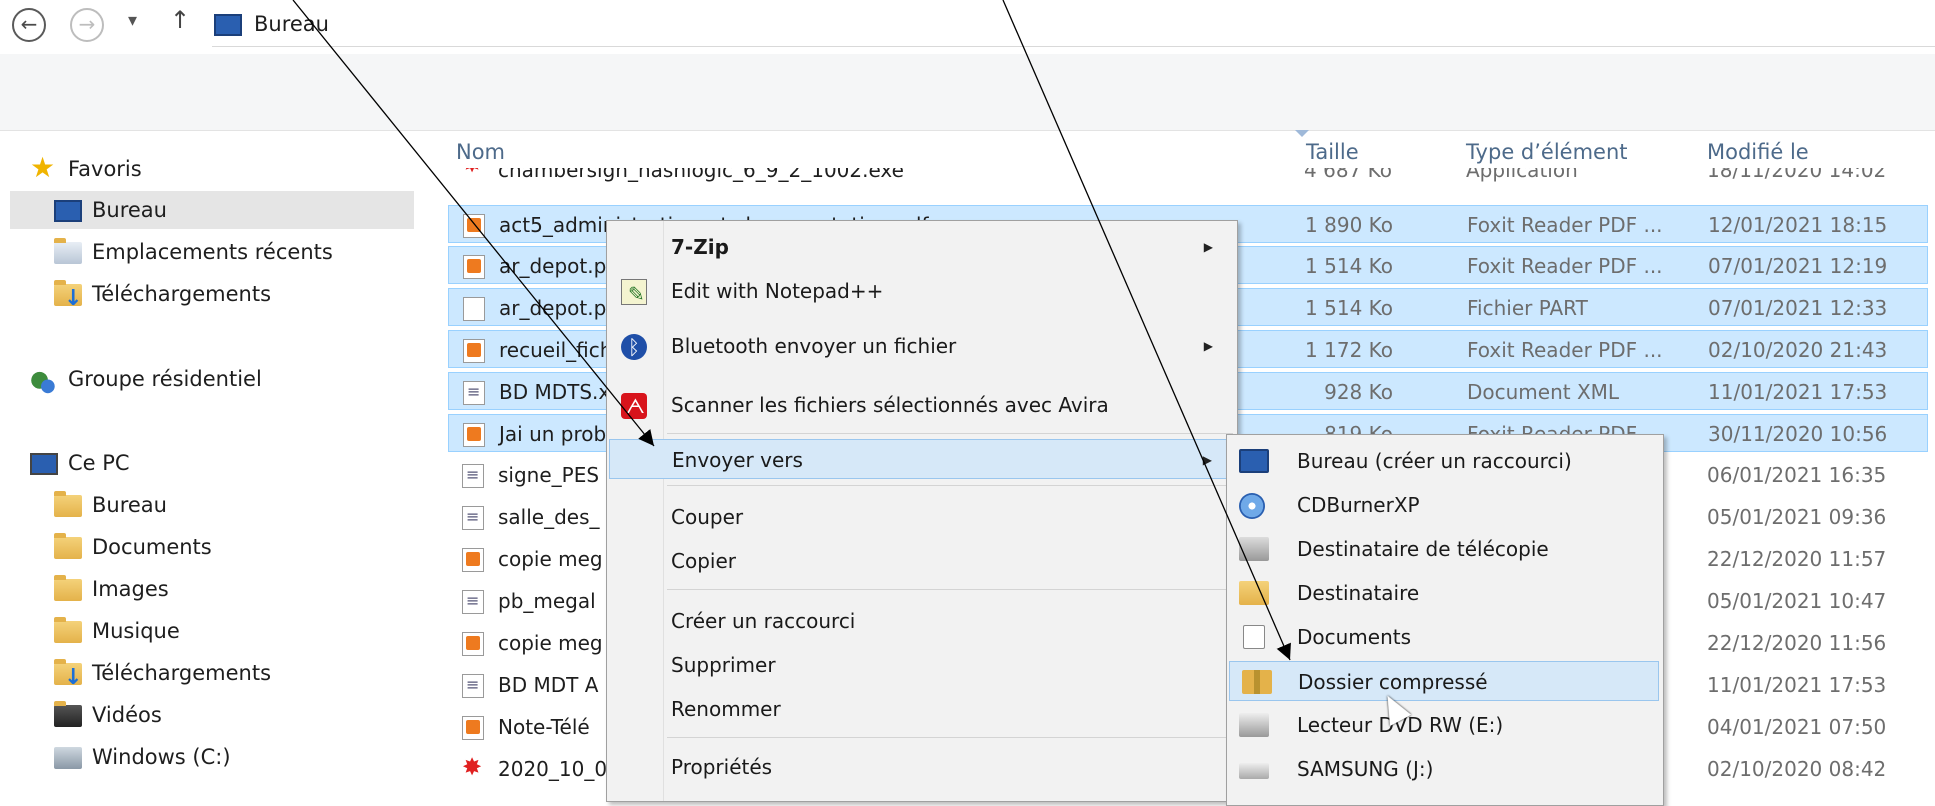 The image size is (1935, 806). Describe the element at coordinates (1146, 330) in the screenshot. I see `annotation-arrow-compressed` at that location.